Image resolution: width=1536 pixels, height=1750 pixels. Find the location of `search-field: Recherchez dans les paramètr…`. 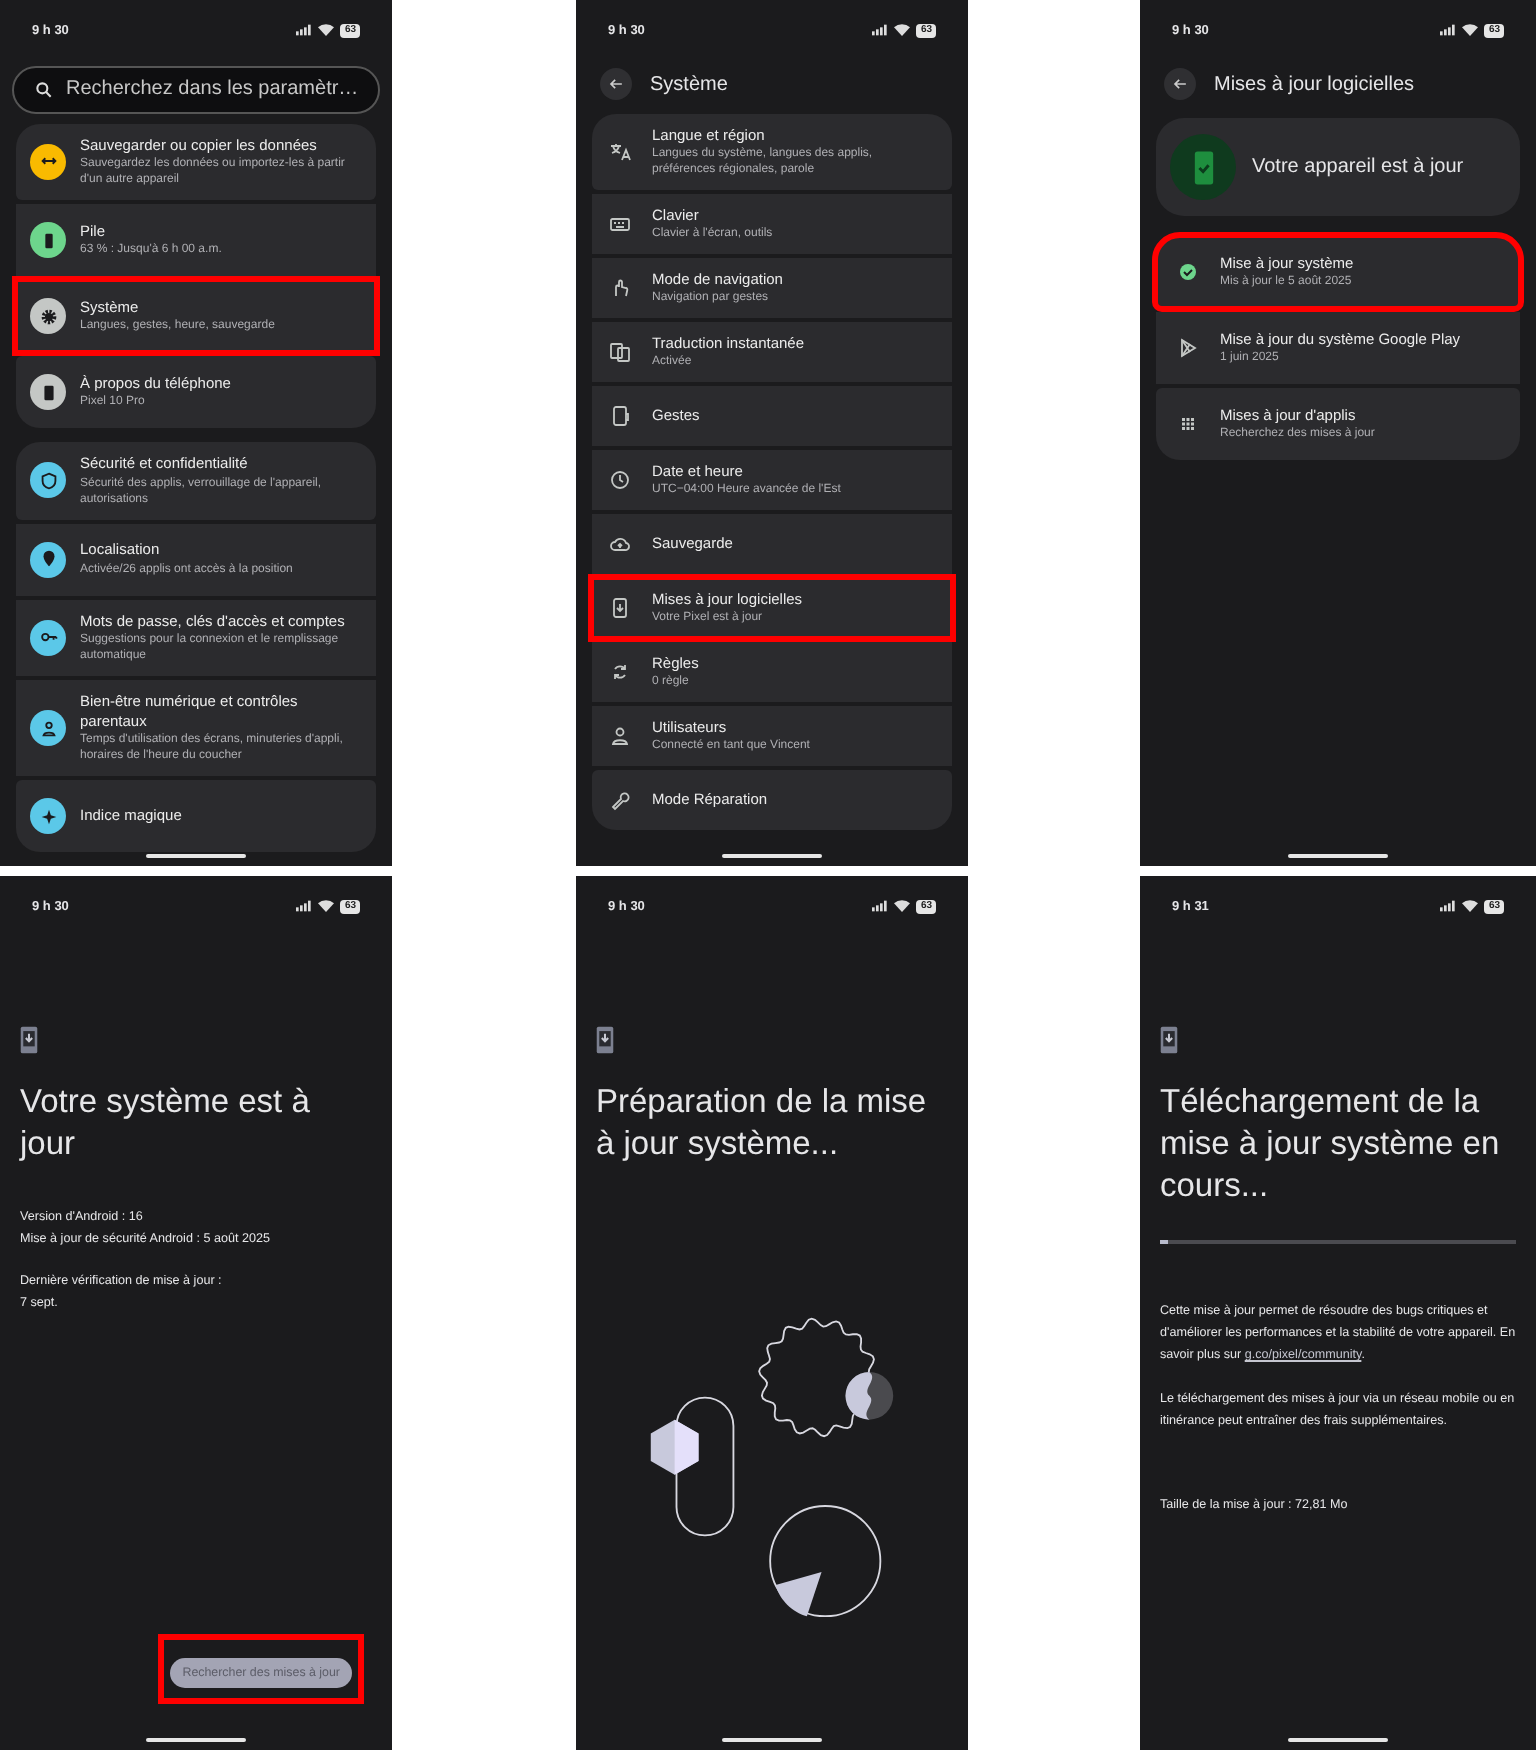

search-field: Recherchez dans les paramètr… is located at coordinates (196, 89).